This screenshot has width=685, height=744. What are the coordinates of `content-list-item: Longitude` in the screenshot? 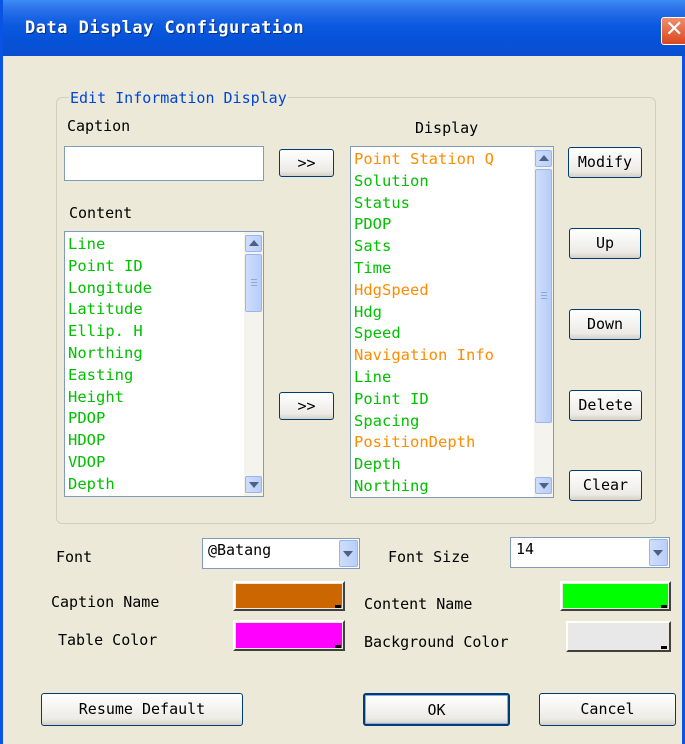 It's located at (124, 289).